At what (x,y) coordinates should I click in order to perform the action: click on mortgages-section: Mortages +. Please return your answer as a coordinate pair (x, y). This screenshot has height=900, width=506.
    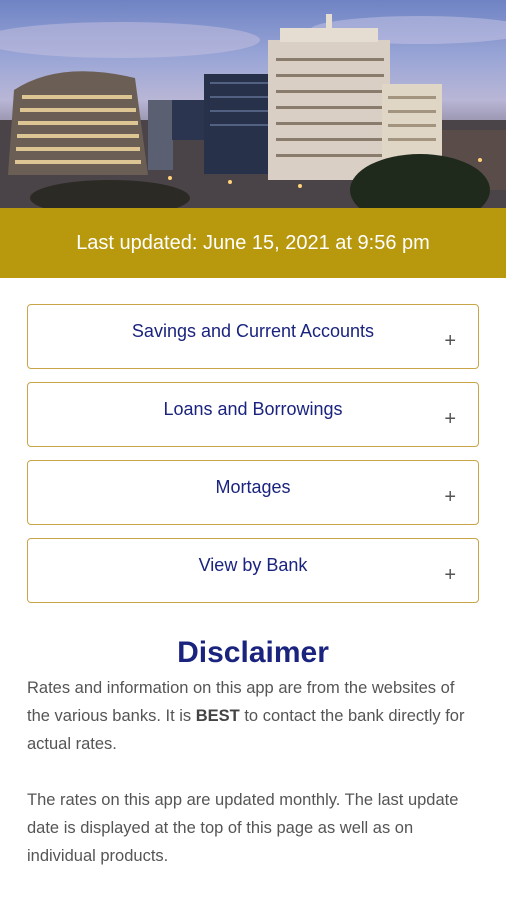
    Looking at the image, I should click on (253, 492).